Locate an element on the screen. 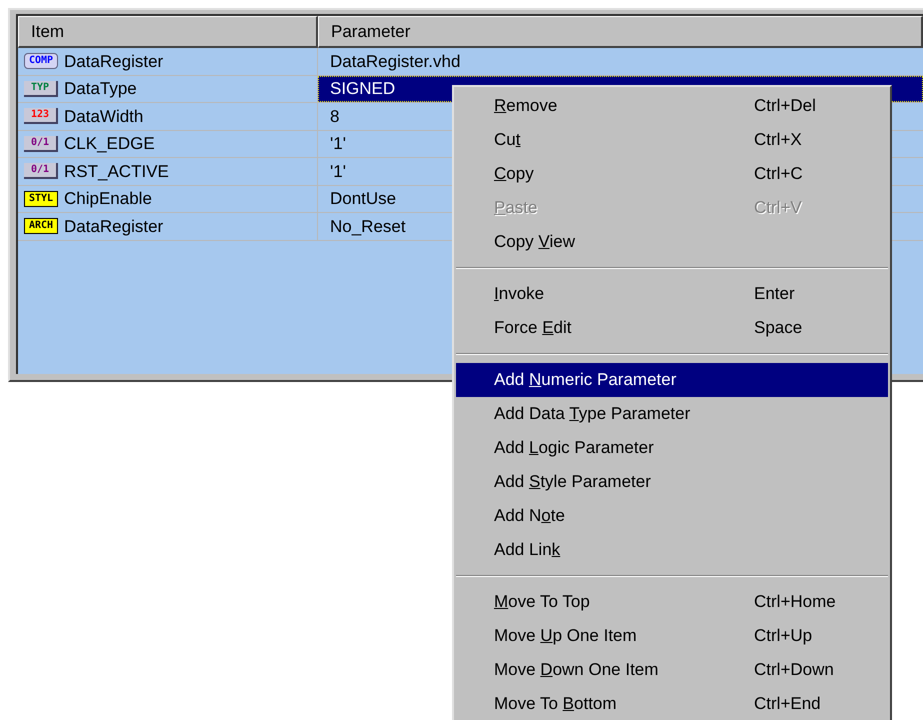  shortcut-label: Enter is located at coordinates (774, 294).